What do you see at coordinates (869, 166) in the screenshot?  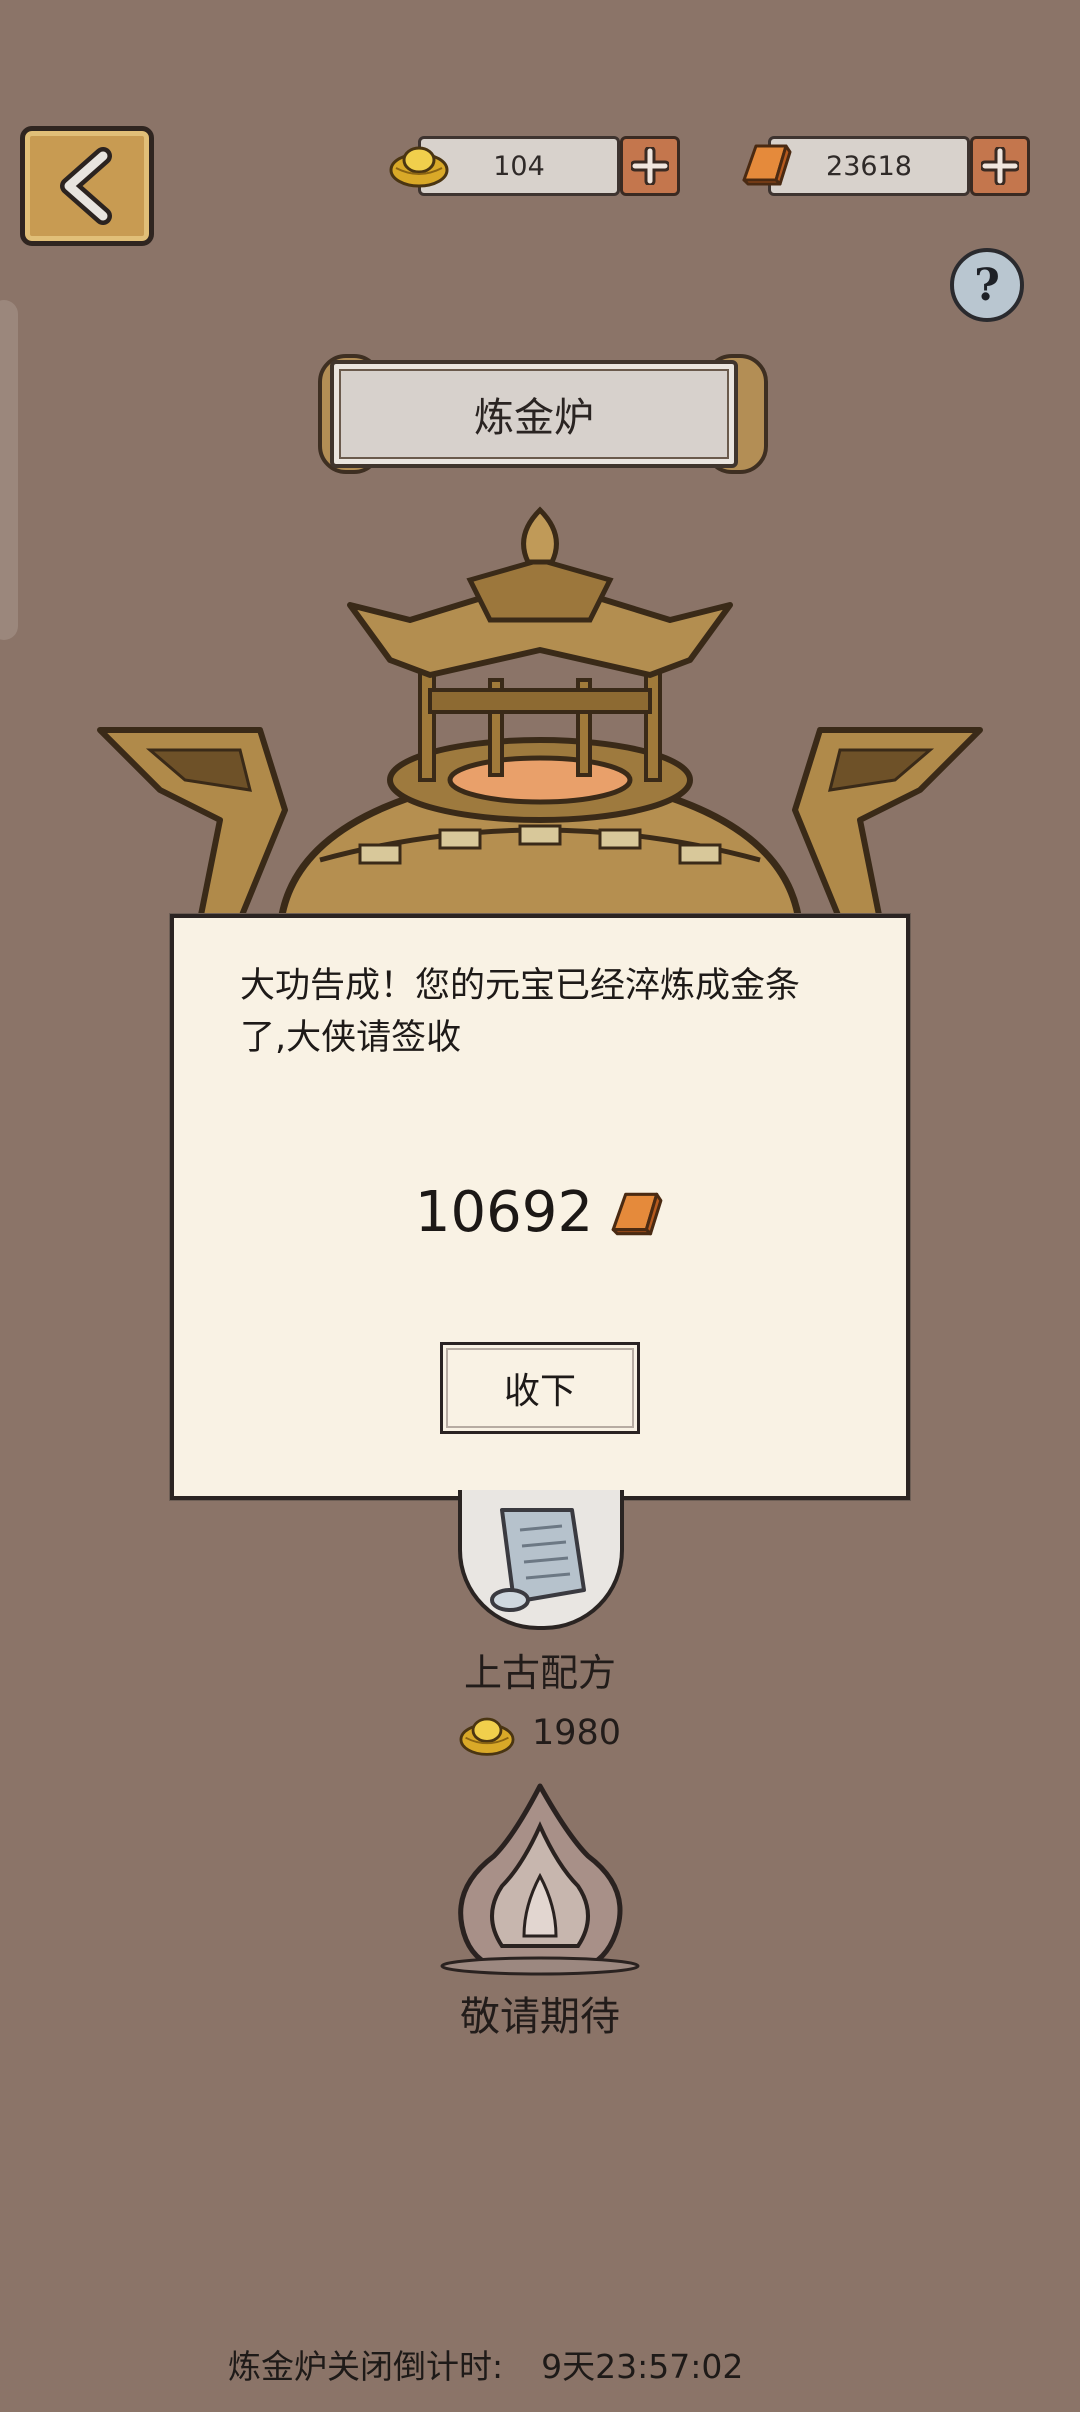 I see `gold-bar-count: 23618` at bounding box center [869, 166].